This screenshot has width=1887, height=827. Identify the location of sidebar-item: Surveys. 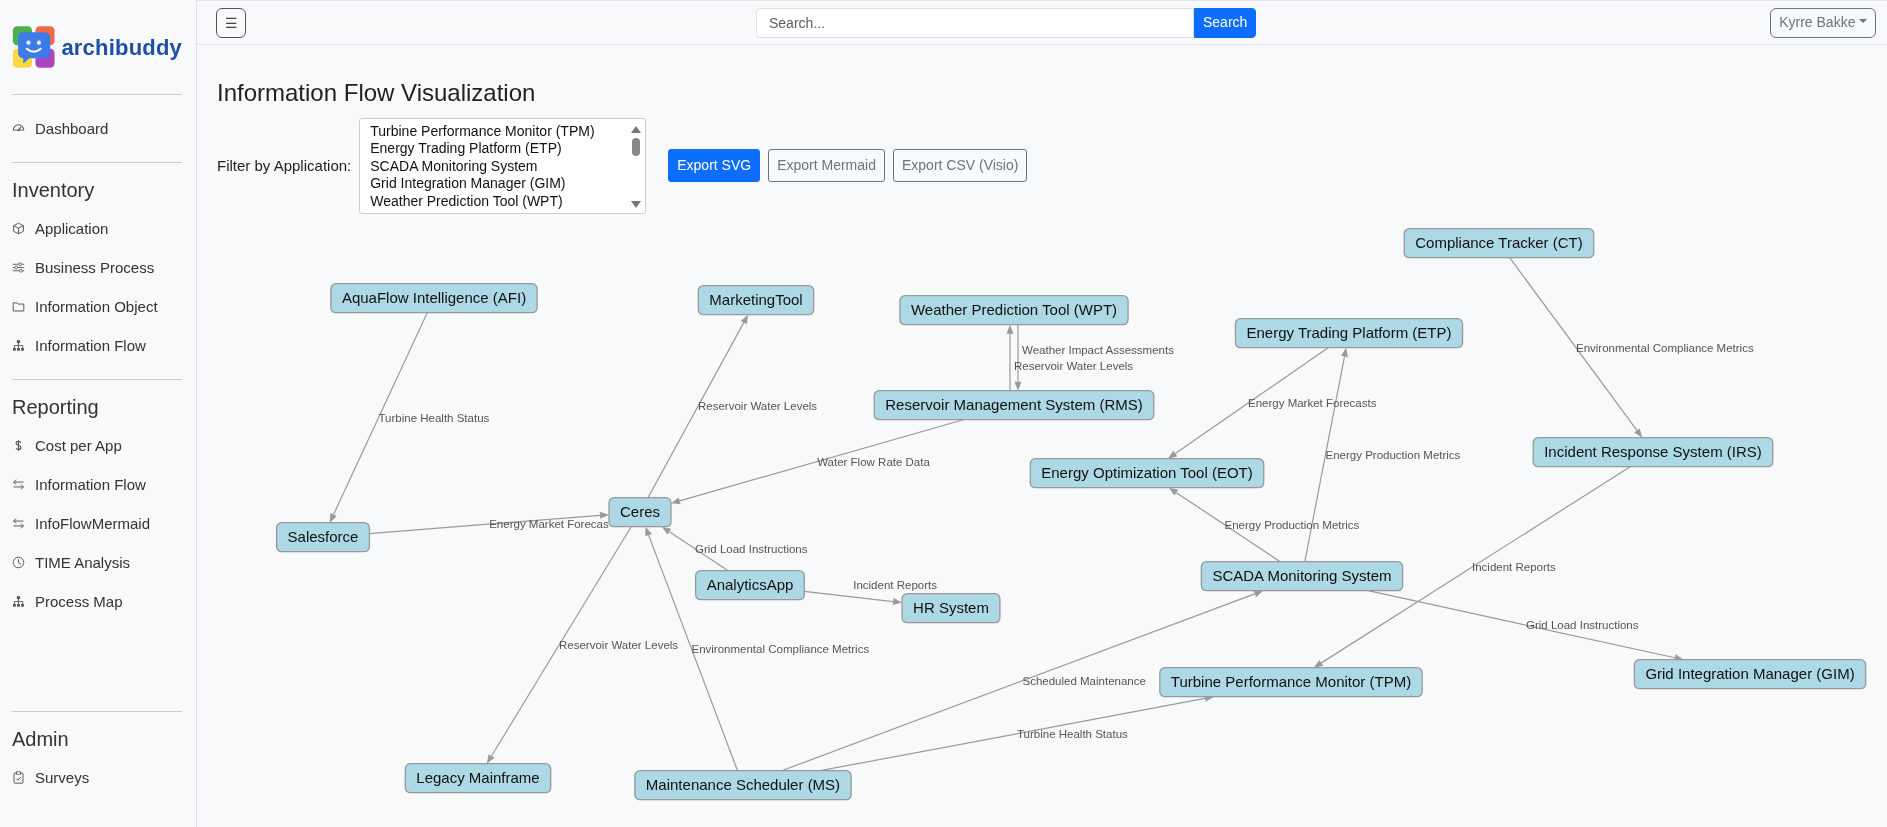
(97, 777).